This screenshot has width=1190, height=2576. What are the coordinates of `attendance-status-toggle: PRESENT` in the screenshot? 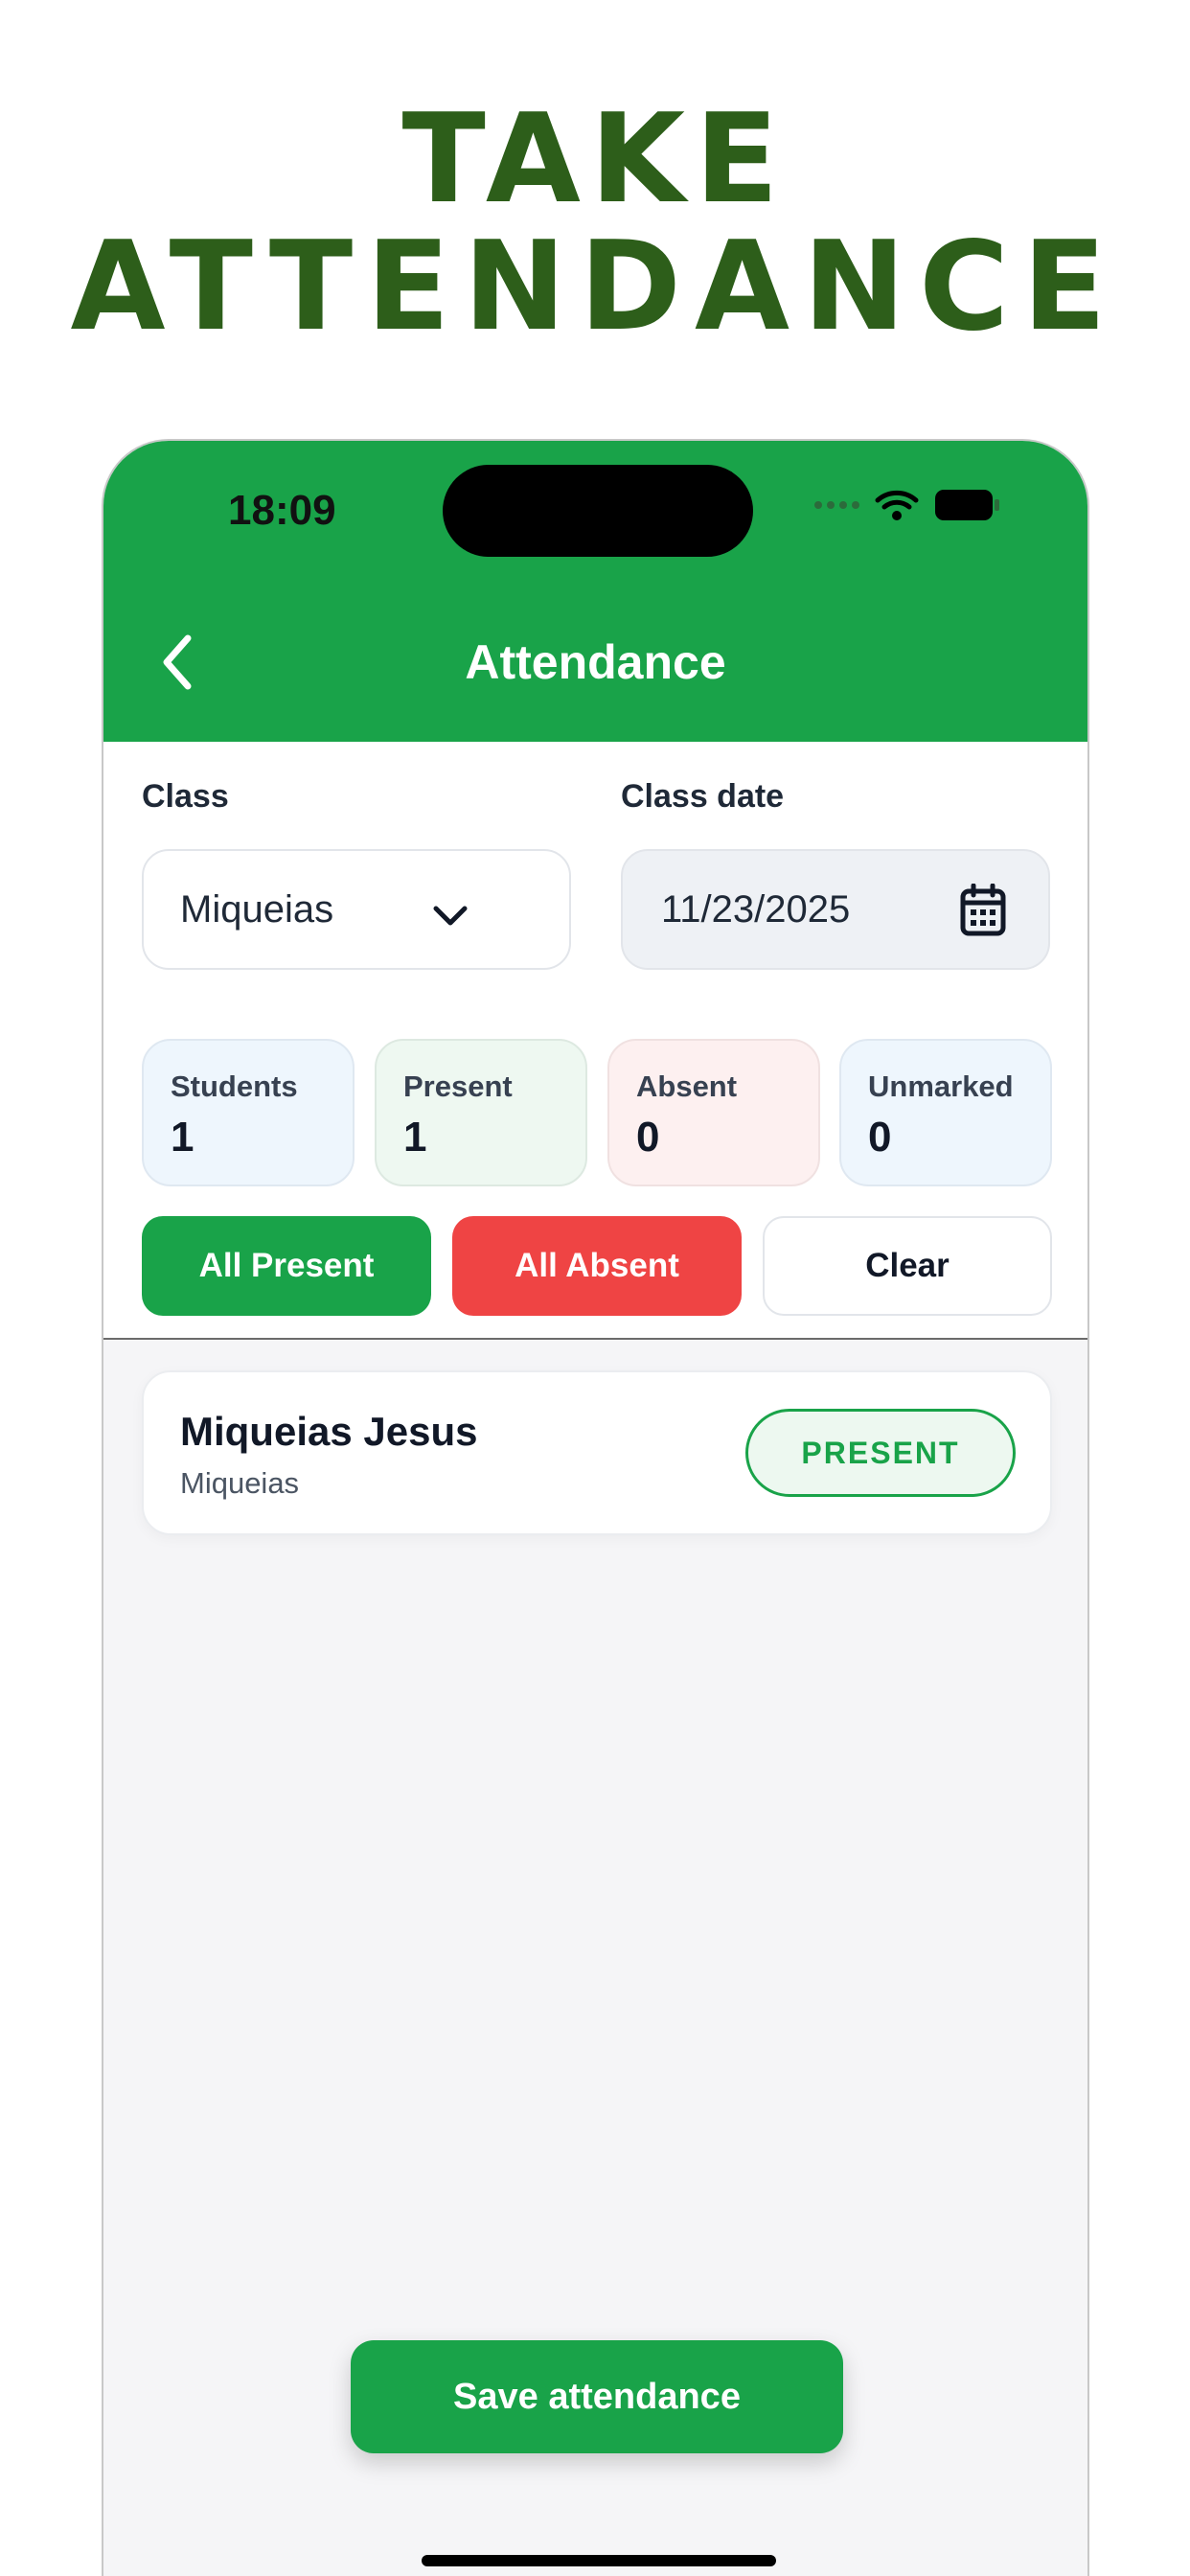 It's located at (881, 1453).